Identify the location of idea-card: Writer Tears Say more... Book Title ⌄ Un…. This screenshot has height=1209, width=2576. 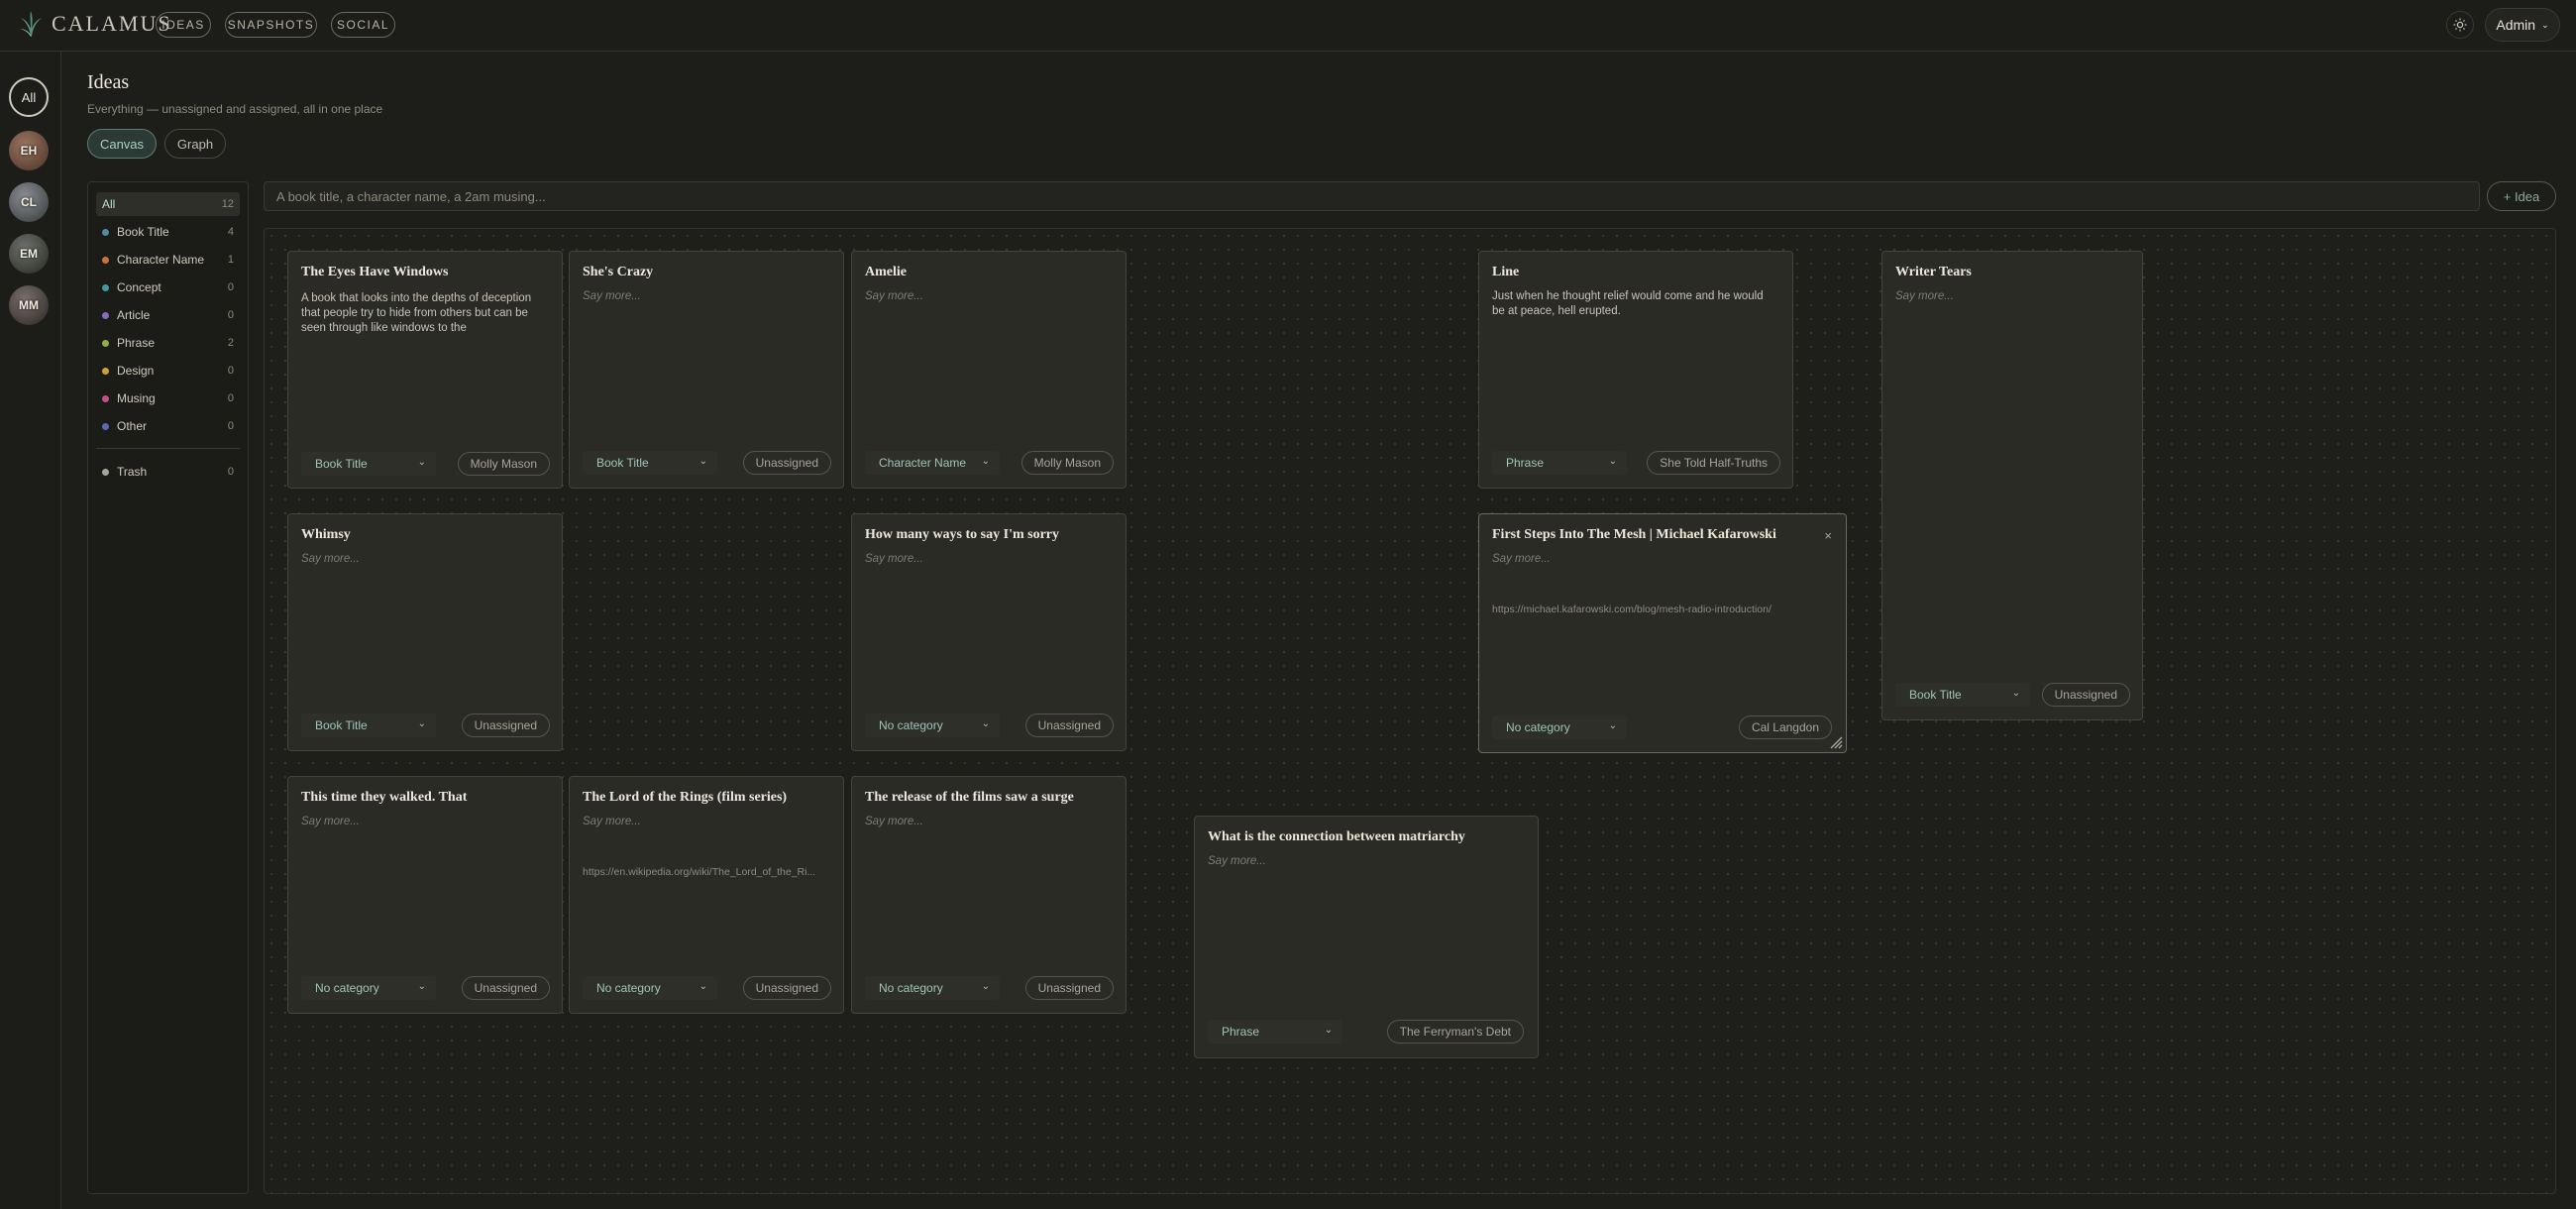
(2012, 485).